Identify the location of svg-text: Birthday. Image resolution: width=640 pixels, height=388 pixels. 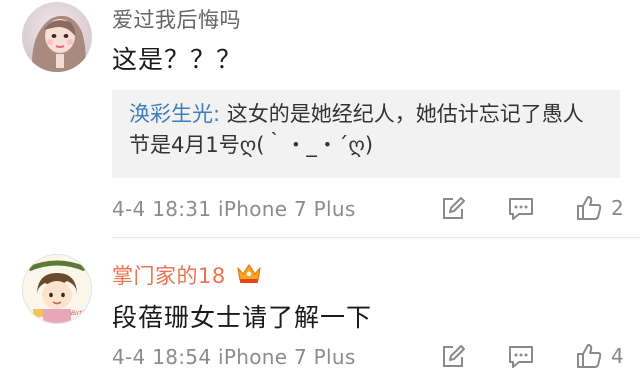
(81, 313).